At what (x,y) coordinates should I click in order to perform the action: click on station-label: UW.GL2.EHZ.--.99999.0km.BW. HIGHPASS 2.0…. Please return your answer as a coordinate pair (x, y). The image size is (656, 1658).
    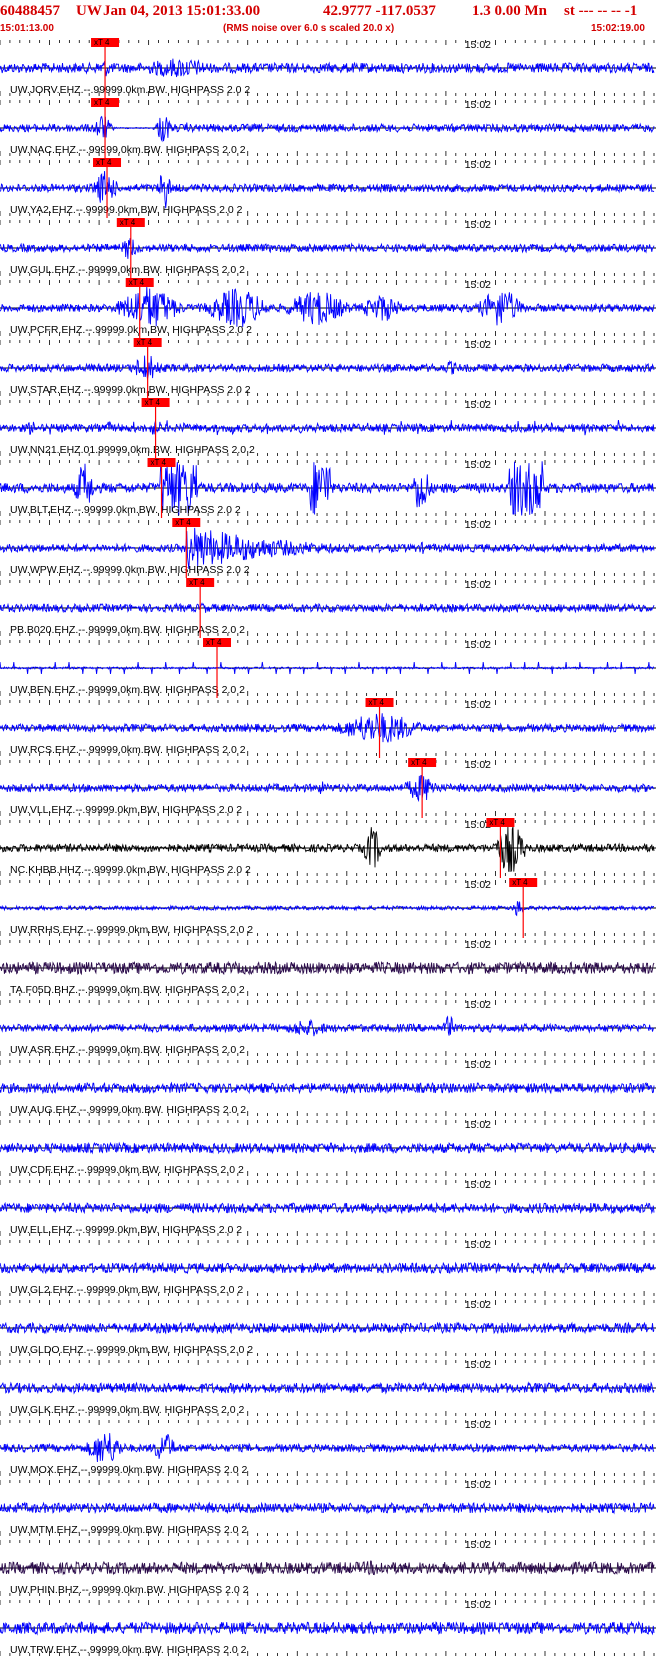
    Looking at the image, I should click on (126, 1290).